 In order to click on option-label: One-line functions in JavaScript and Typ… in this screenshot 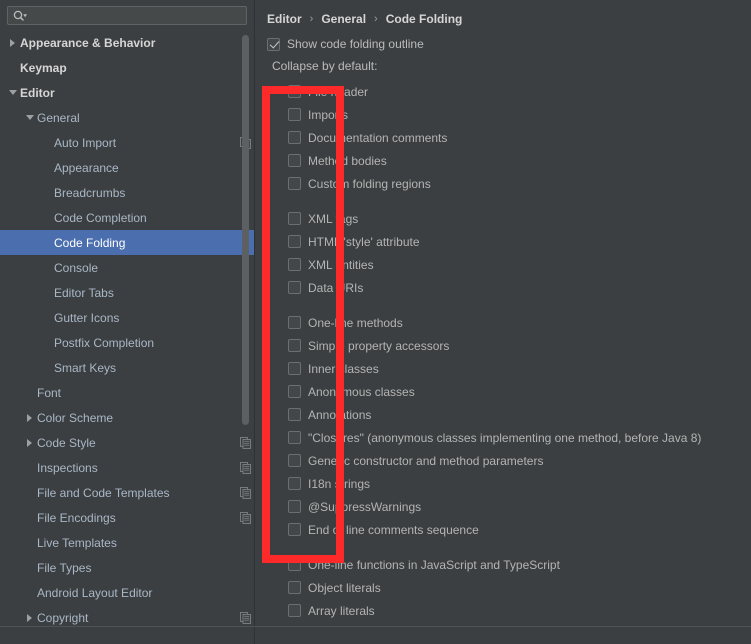, I will do `click(434, 564)`.